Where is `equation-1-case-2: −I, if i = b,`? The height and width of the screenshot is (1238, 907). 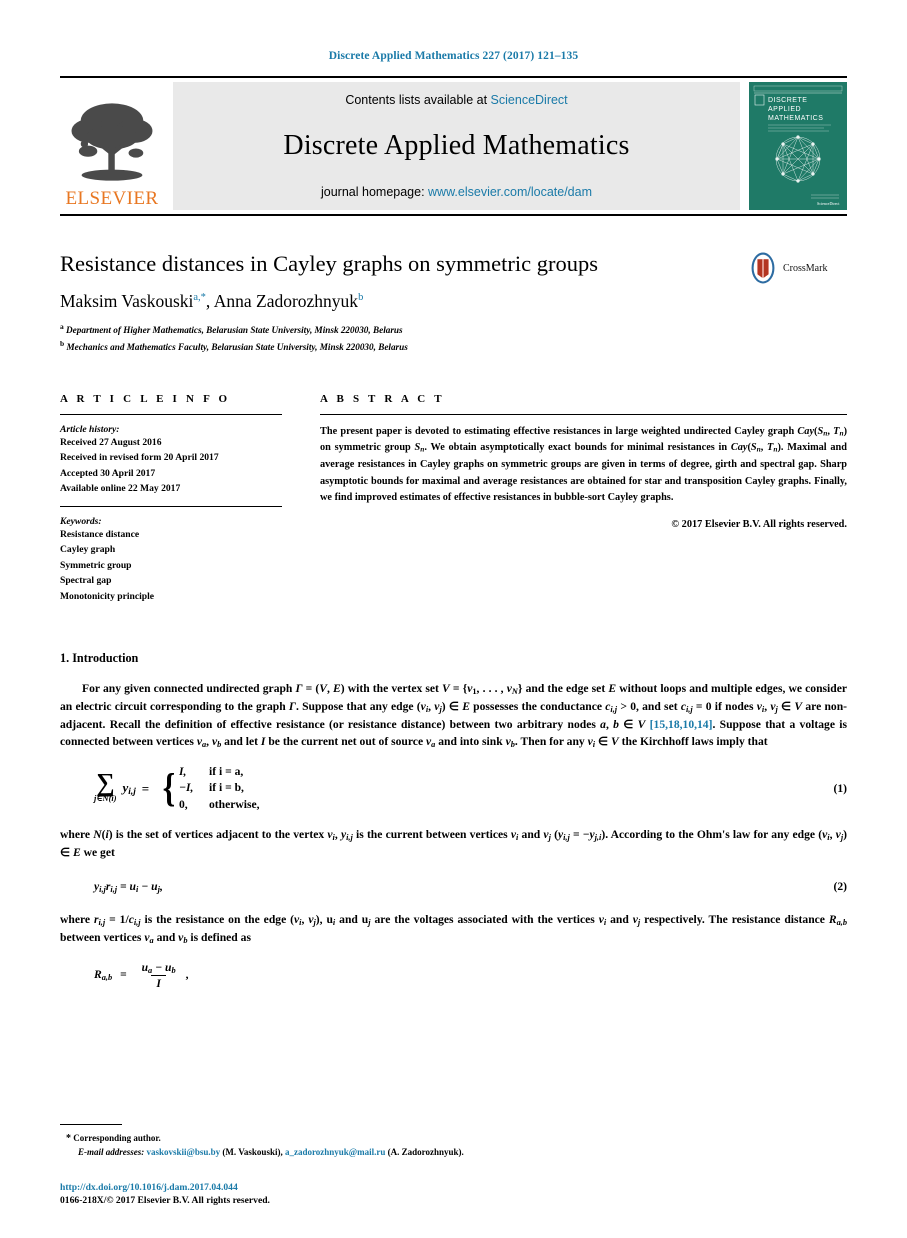
equation-1-case-2: −I, if i = b, is located at coordinates (211, 788).